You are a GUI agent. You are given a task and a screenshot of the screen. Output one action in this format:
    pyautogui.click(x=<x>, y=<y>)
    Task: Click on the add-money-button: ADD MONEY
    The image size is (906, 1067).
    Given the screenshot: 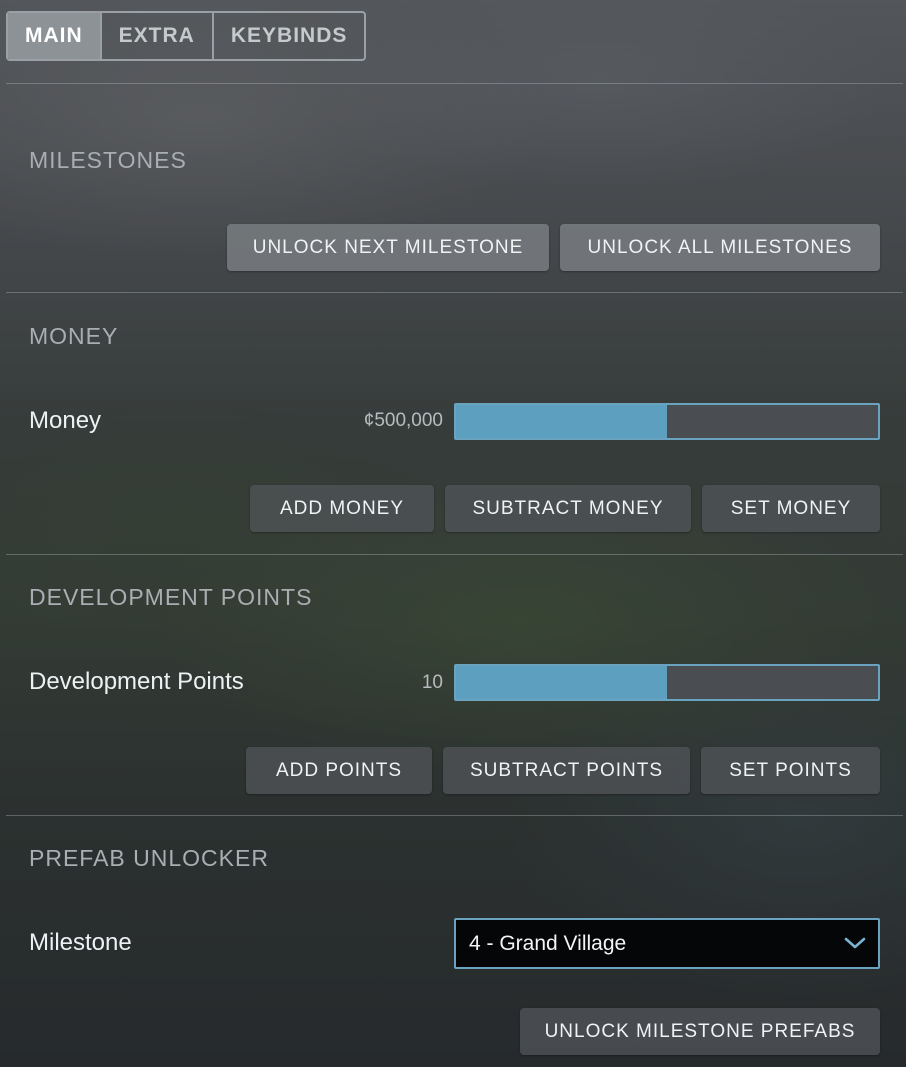 What is the action you would take?
    pyautogui.click(x=342, y=508)
    